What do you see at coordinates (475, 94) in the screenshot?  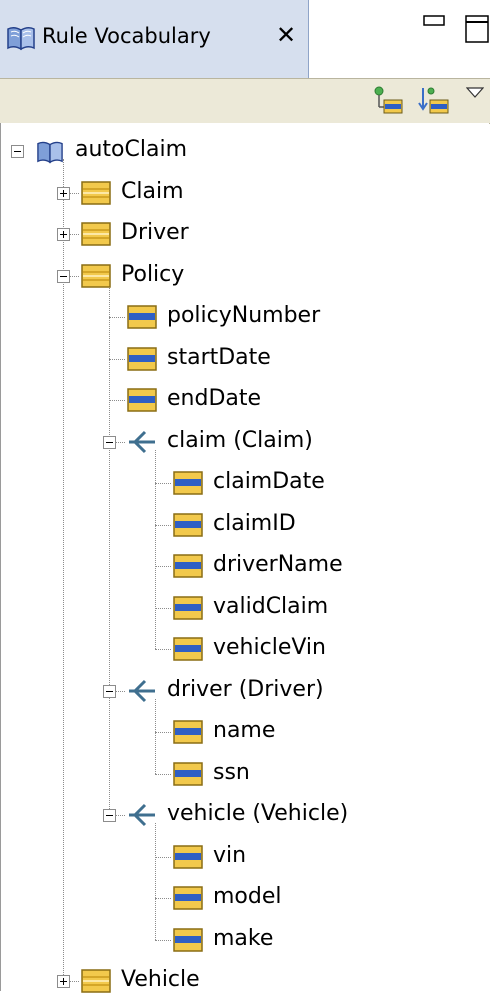 I see `view-menu-triangle-icon` at bounding box center [475, 94].